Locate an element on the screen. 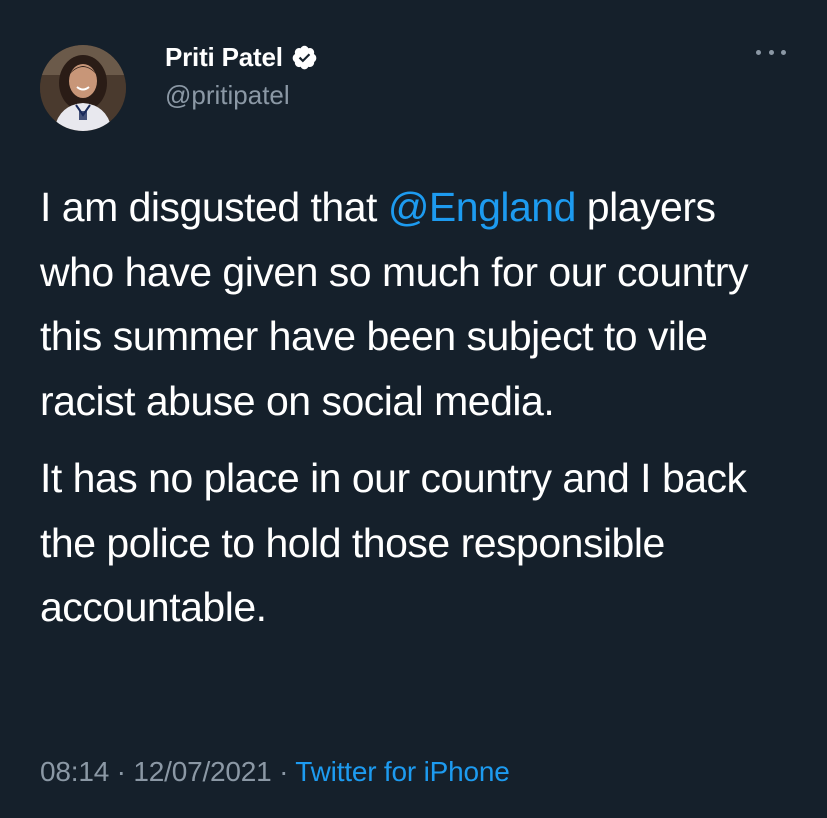  england-mention-link: @England is located at coordinates (482, 207).